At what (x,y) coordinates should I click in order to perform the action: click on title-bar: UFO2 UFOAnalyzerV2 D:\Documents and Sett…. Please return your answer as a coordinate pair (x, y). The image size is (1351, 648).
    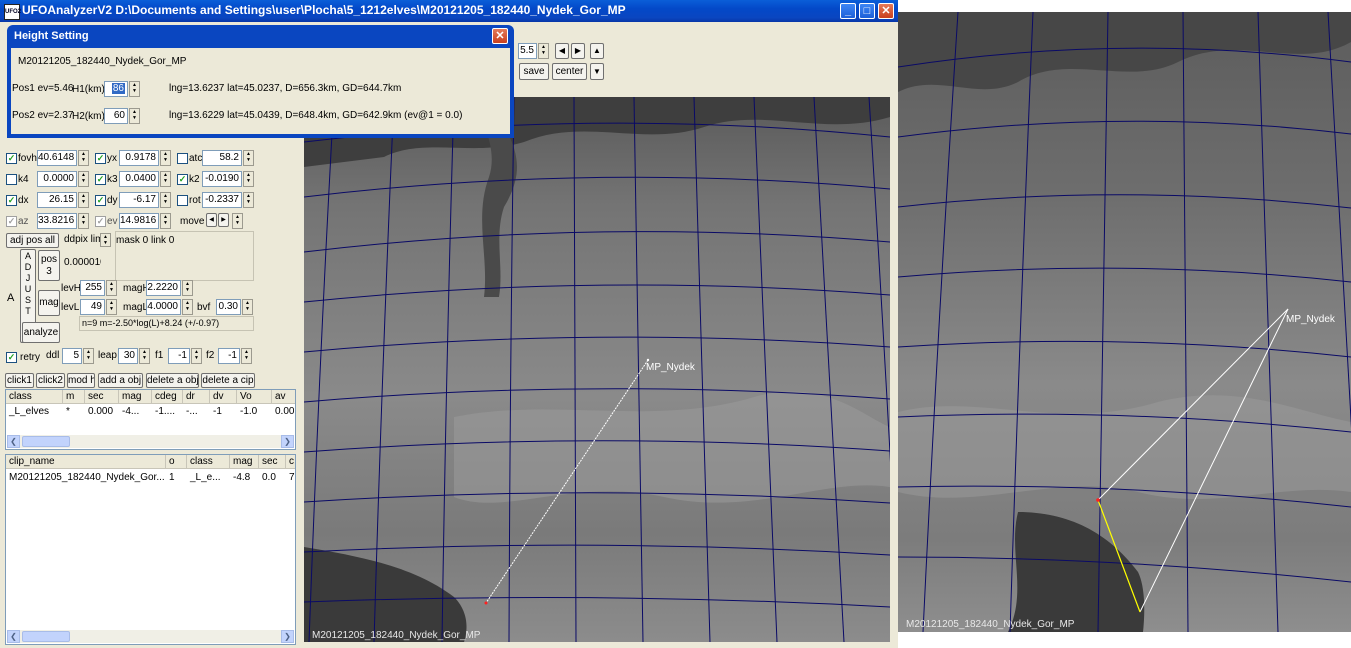
    Looking at the image, I should click on (449, 11).